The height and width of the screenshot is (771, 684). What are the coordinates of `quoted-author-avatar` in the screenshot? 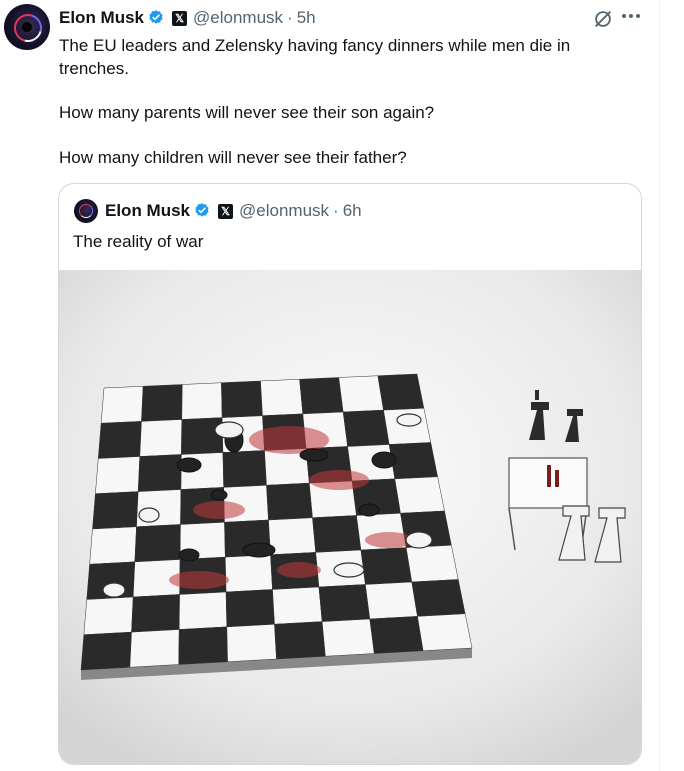 It's located at (86, 211).